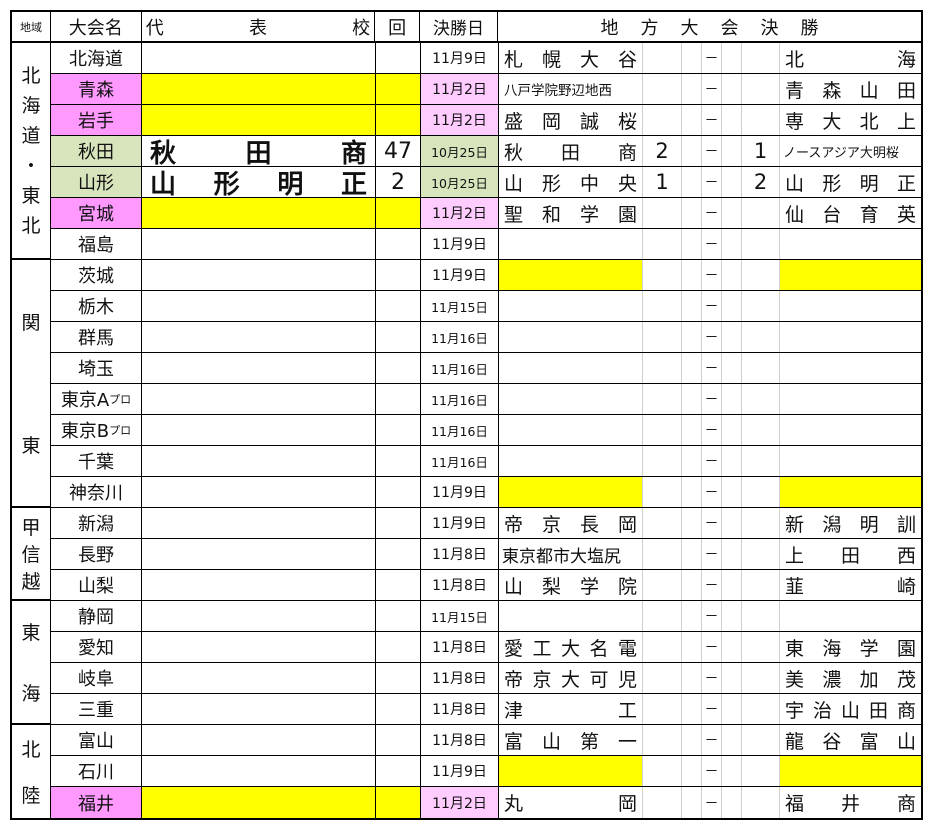  Describe the element at coordinates (850, 89) in the screenshot. I see `final-runner-up: 青森山田` at that location.